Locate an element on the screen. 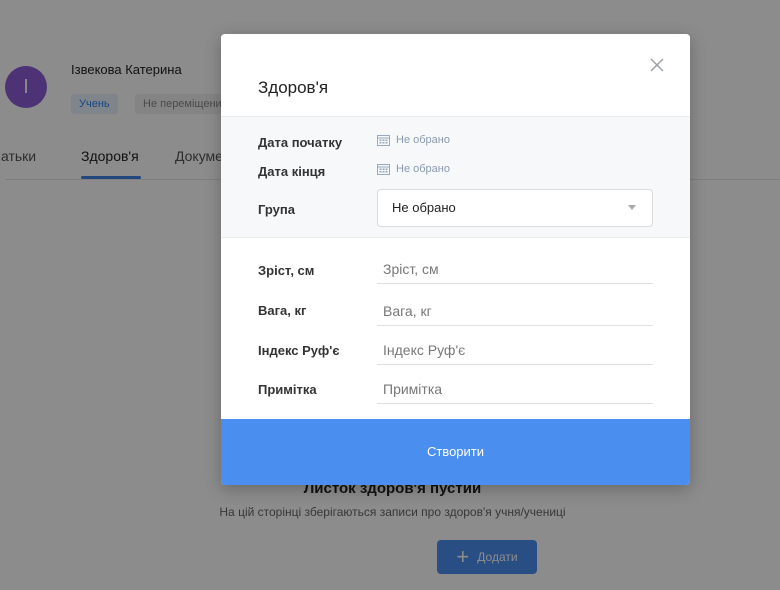 This screenshot has width=780, height=590. create-button: Створити is located at coordinates (455, 452).